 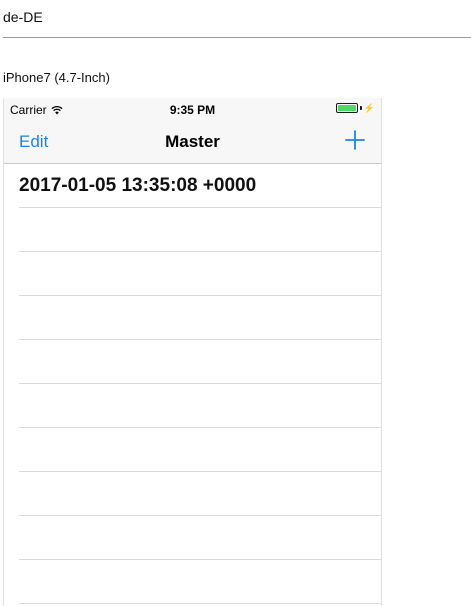 I want to click on battery-body, so click(x=346, y=108).